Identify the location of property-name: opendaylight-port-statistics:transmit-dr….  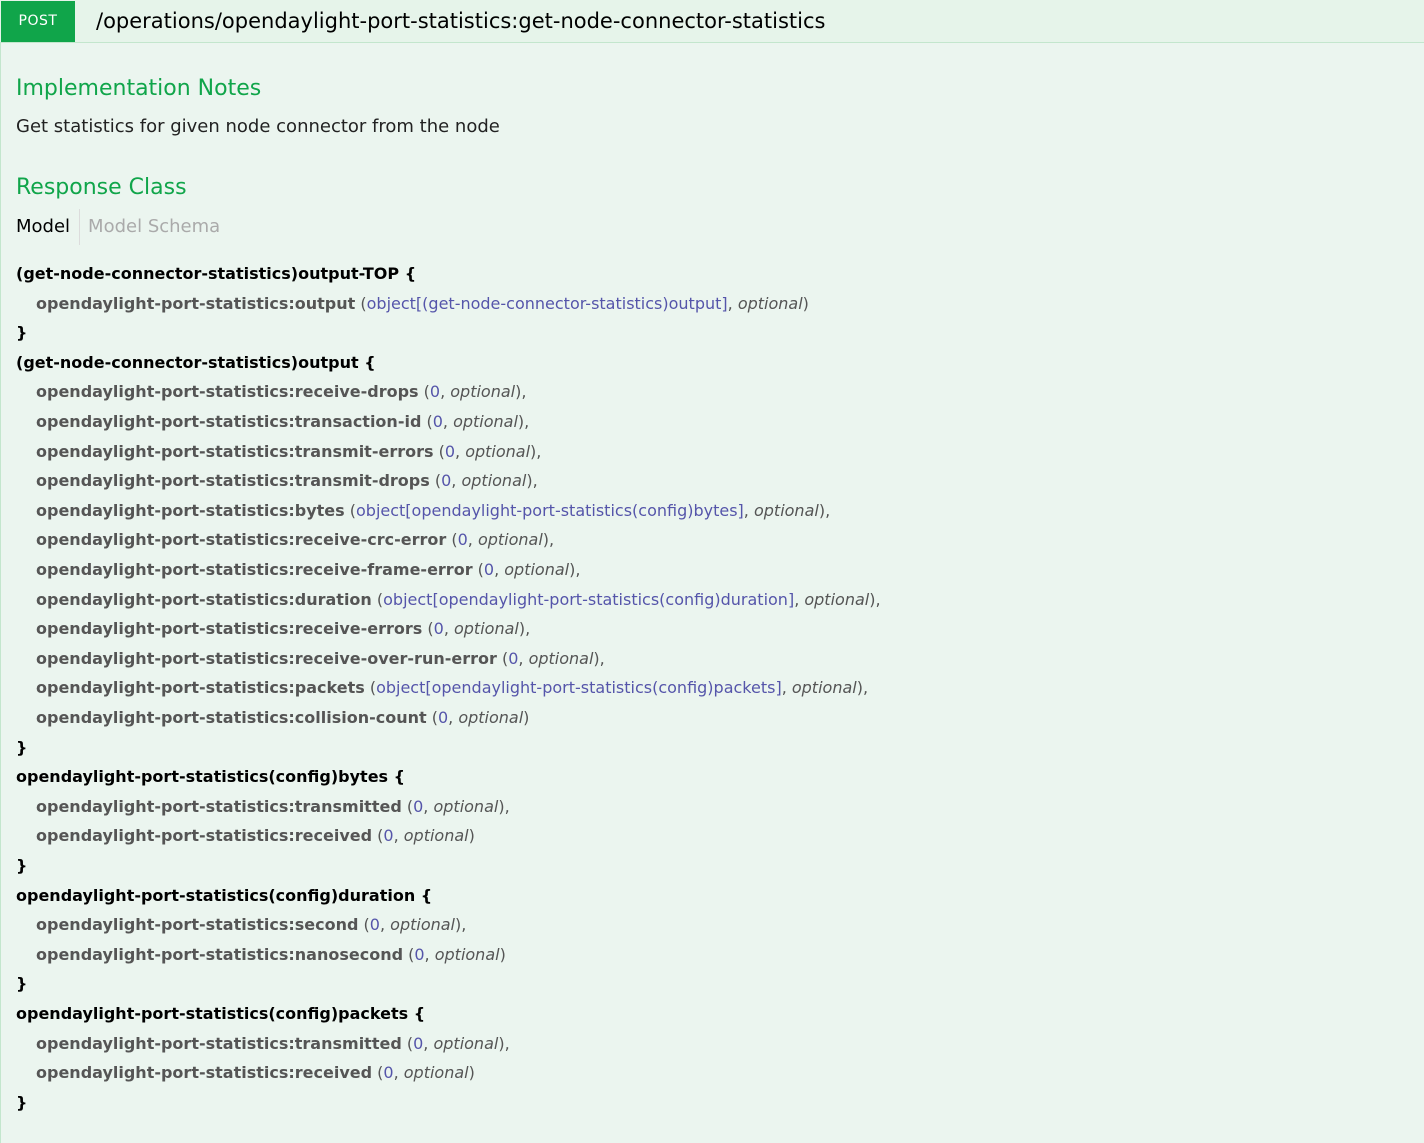
(233, 481).